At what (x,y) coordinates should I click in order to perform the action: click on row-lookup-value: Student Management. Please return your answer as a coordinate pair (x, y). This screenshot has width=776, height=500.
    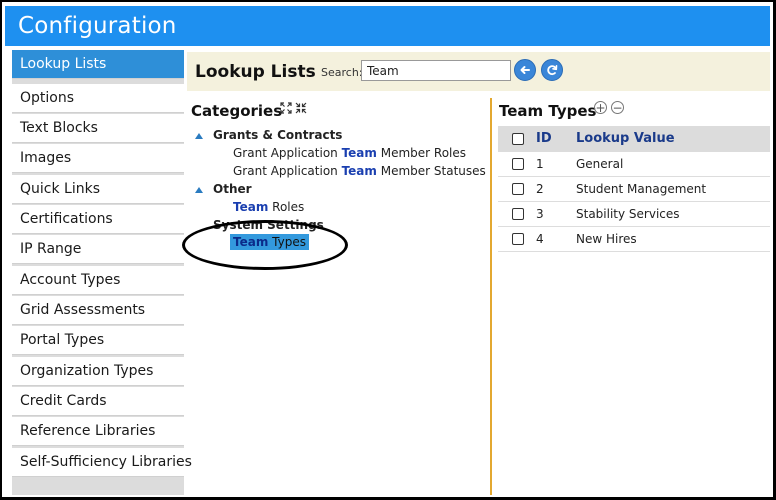
    Looking at the image, I should click on (641, 189).